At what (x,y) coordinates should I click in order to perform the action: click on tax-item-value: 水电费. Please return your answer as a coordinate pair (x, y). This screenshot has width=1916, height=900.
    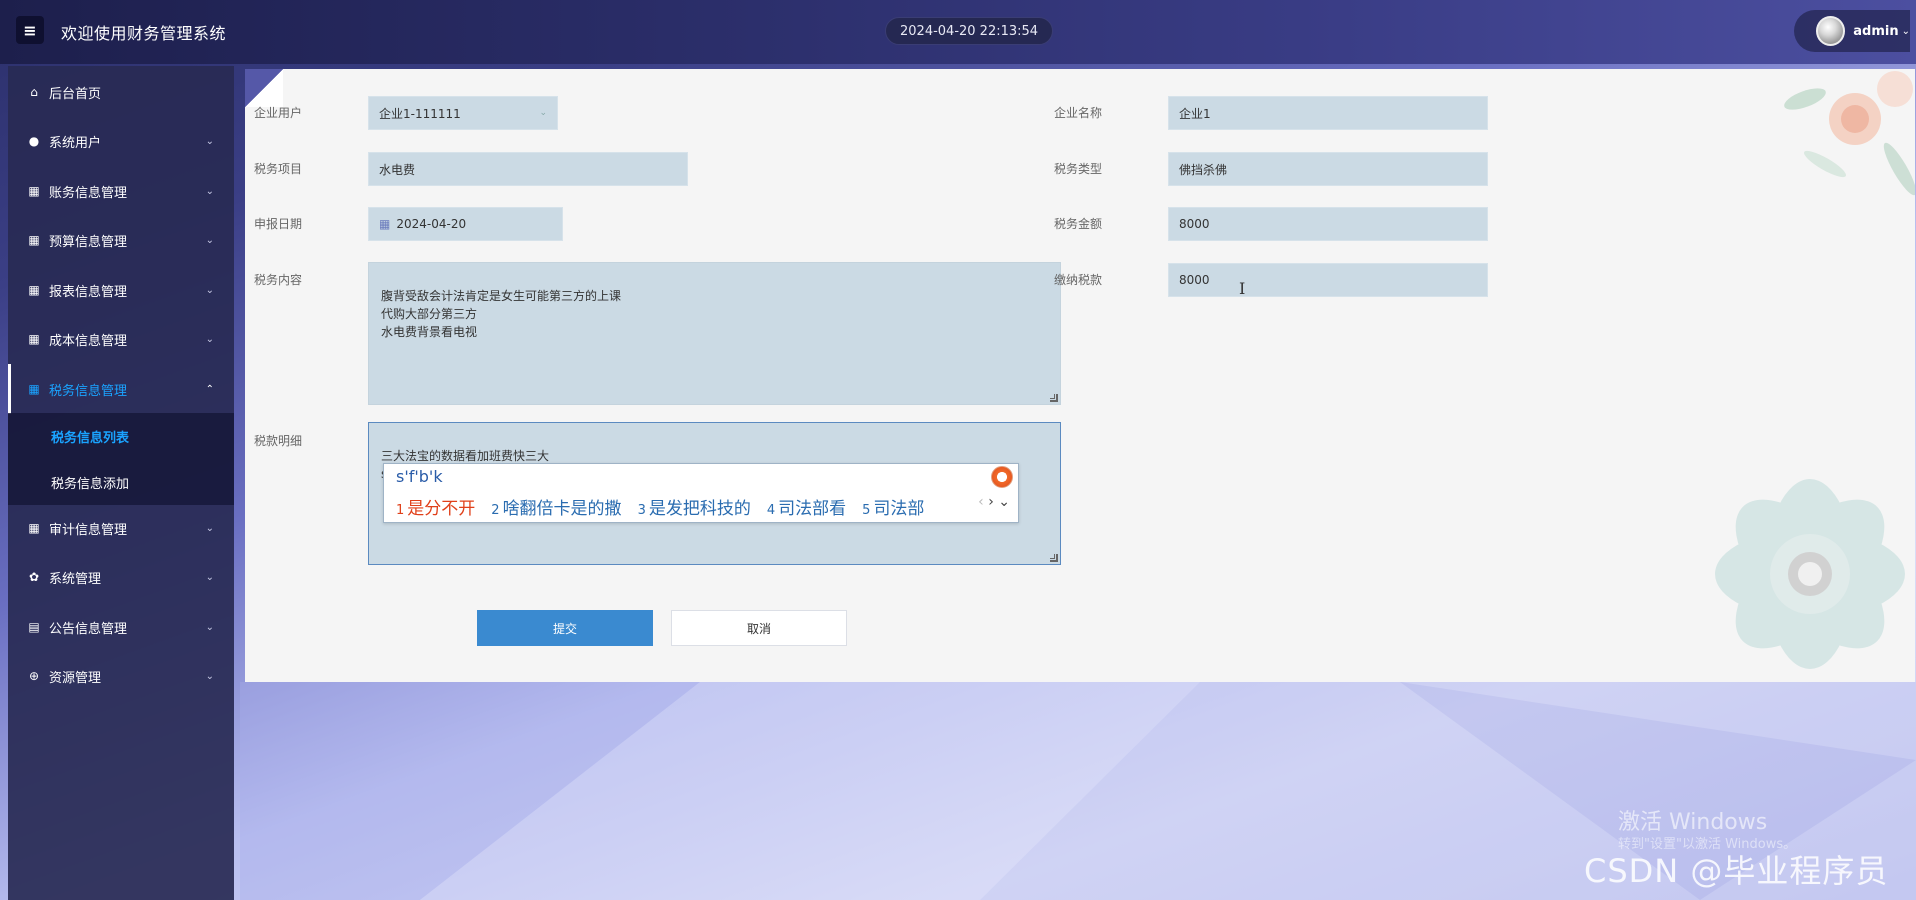
    Looking at the image, I should click on (397, 169).